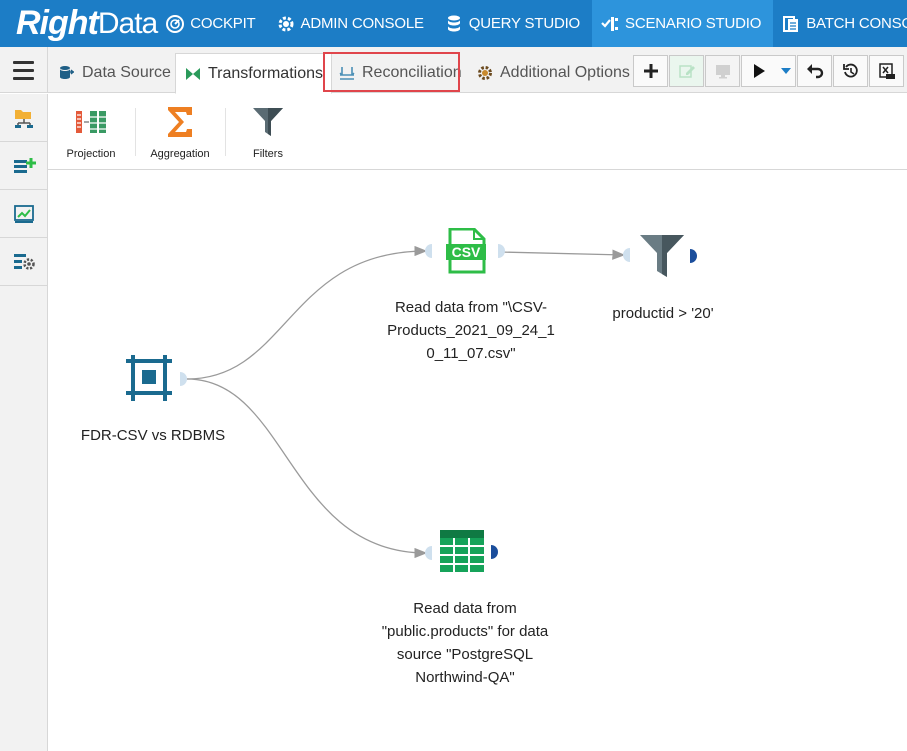  I want to click on filter-output-port, so click(693, 256).